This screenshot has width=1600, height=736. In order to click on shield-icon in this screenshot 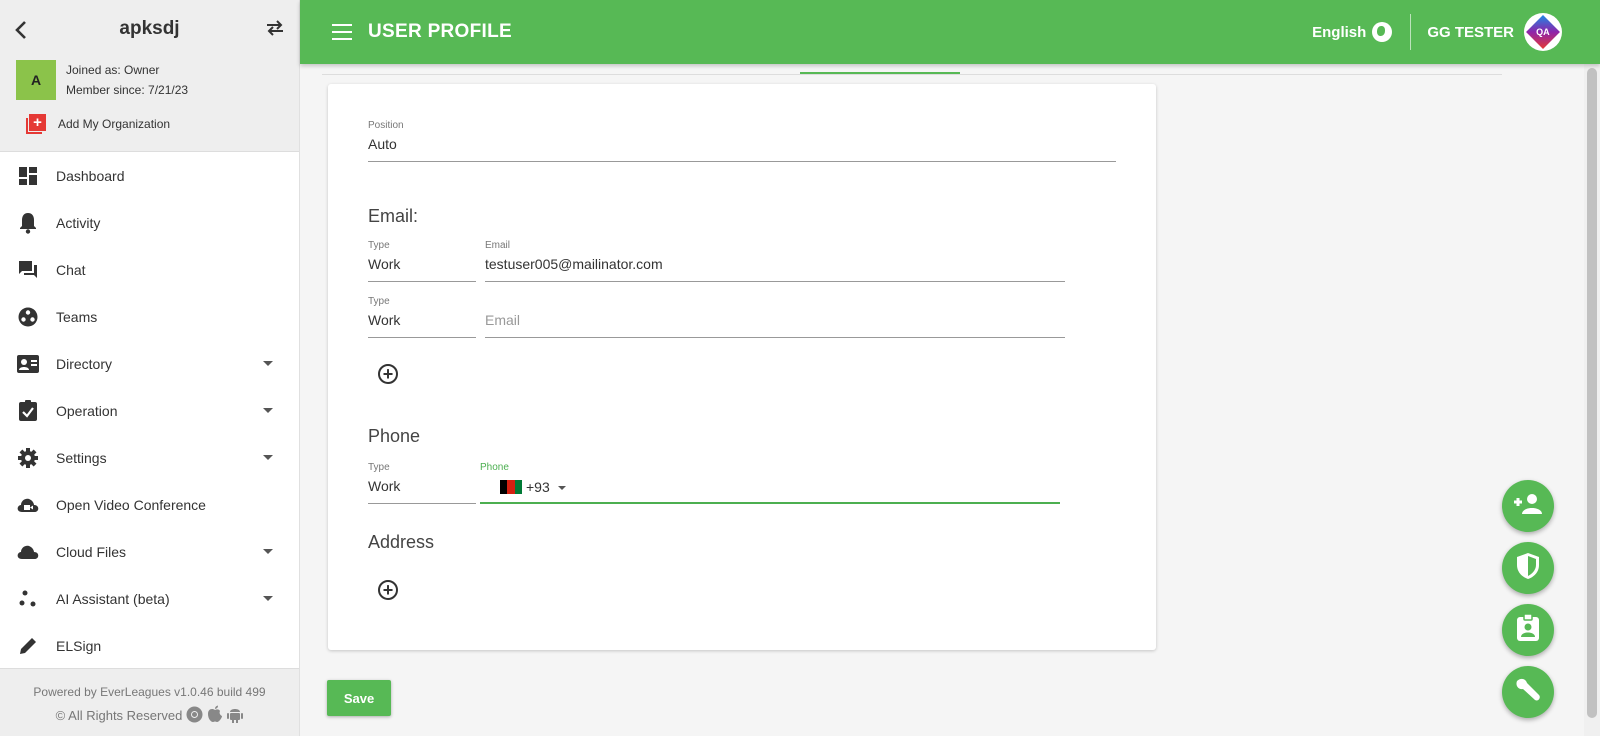, I will do `click(1528, 568)`.